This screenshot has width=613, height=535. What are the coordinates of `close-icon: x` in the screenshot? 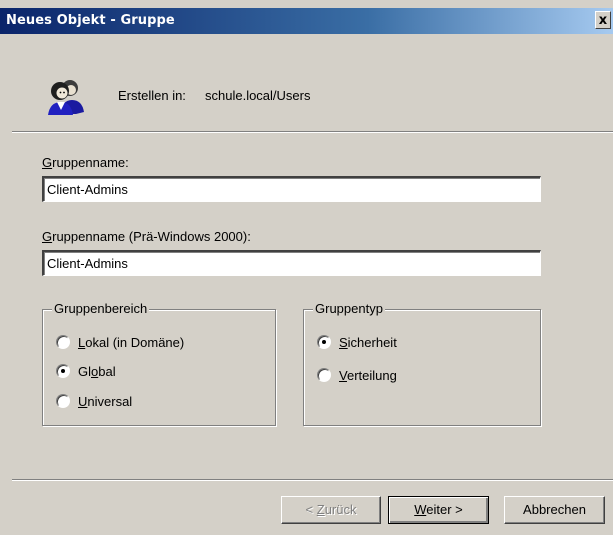 It's located at (603, 20).